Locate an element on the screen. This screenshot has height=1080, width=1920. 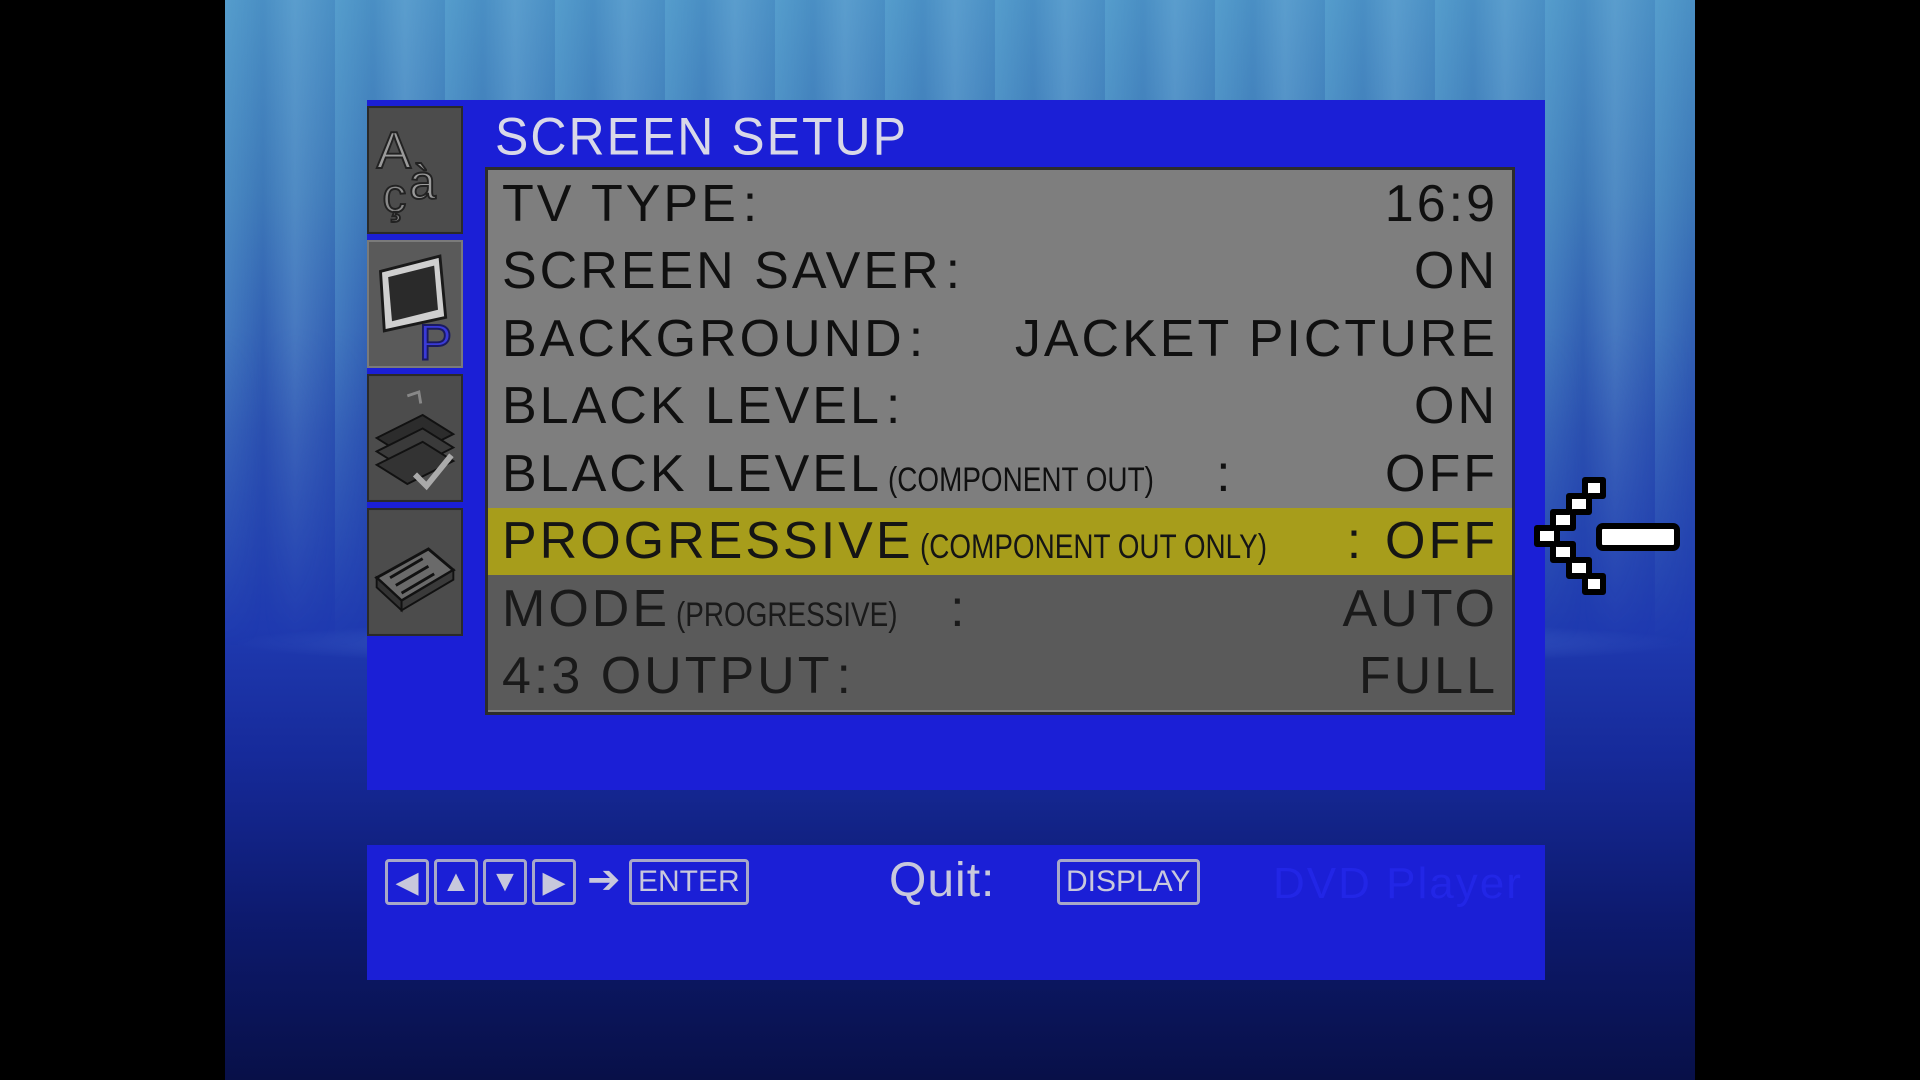
setting-value: FULL is located at coordinates (1428, 676).